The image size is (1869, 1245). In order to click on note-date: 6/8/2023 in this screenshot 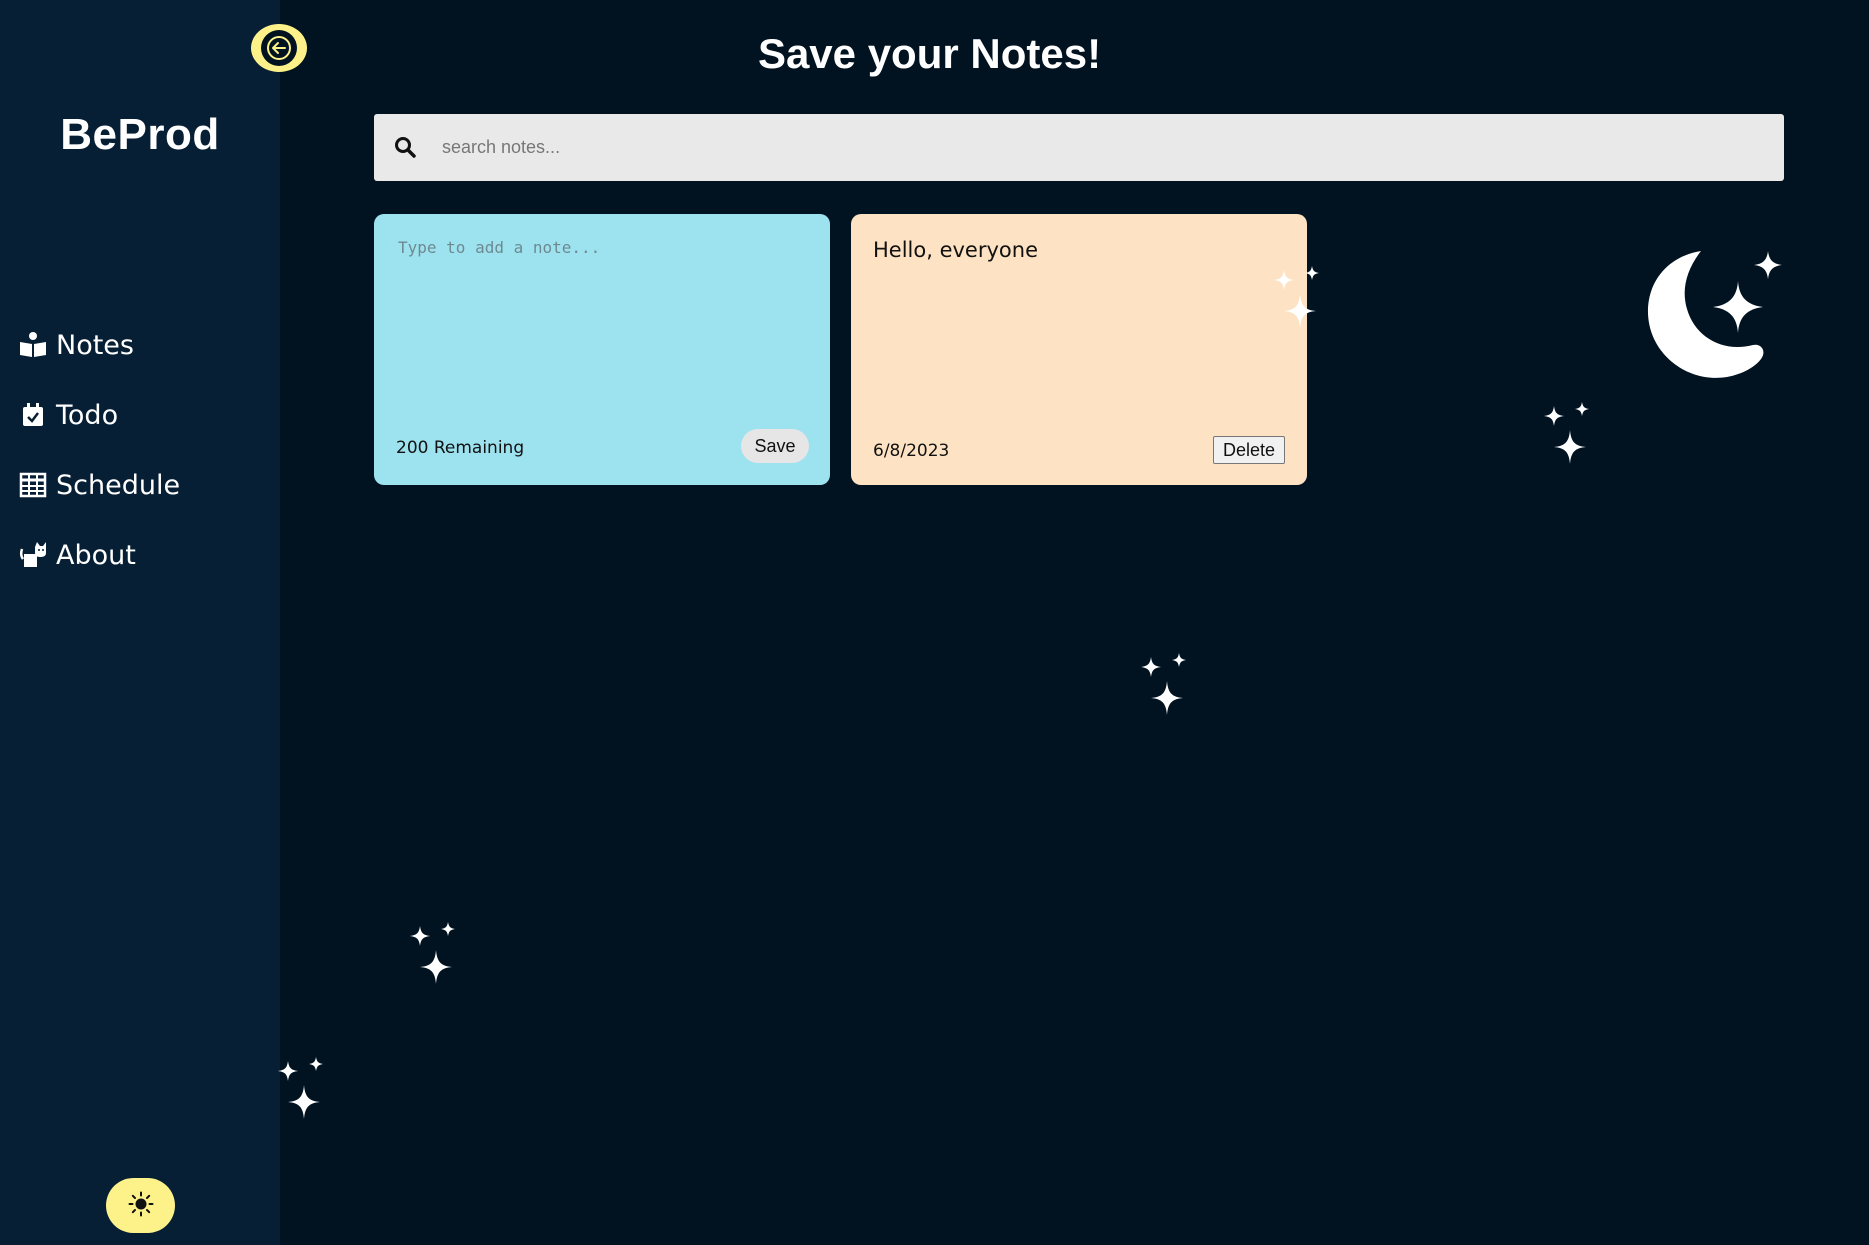, I will do `click(911, 451)`.